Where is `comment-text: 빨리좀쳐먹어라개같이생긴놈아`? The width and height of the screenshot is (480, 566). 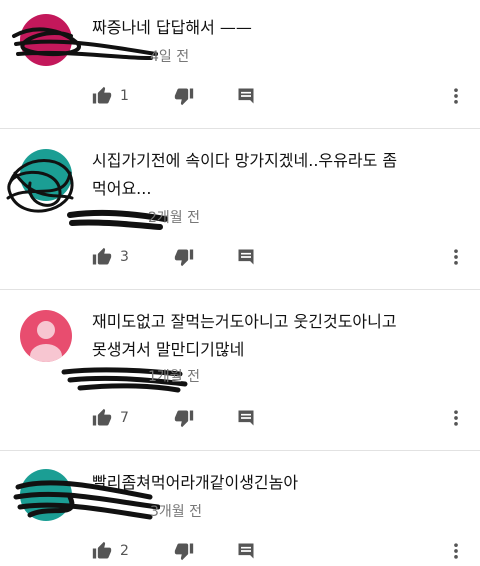 comment-text: 빨리좀쳐먹어라개같이생긴놈아 is located at coordinates (195, 482).